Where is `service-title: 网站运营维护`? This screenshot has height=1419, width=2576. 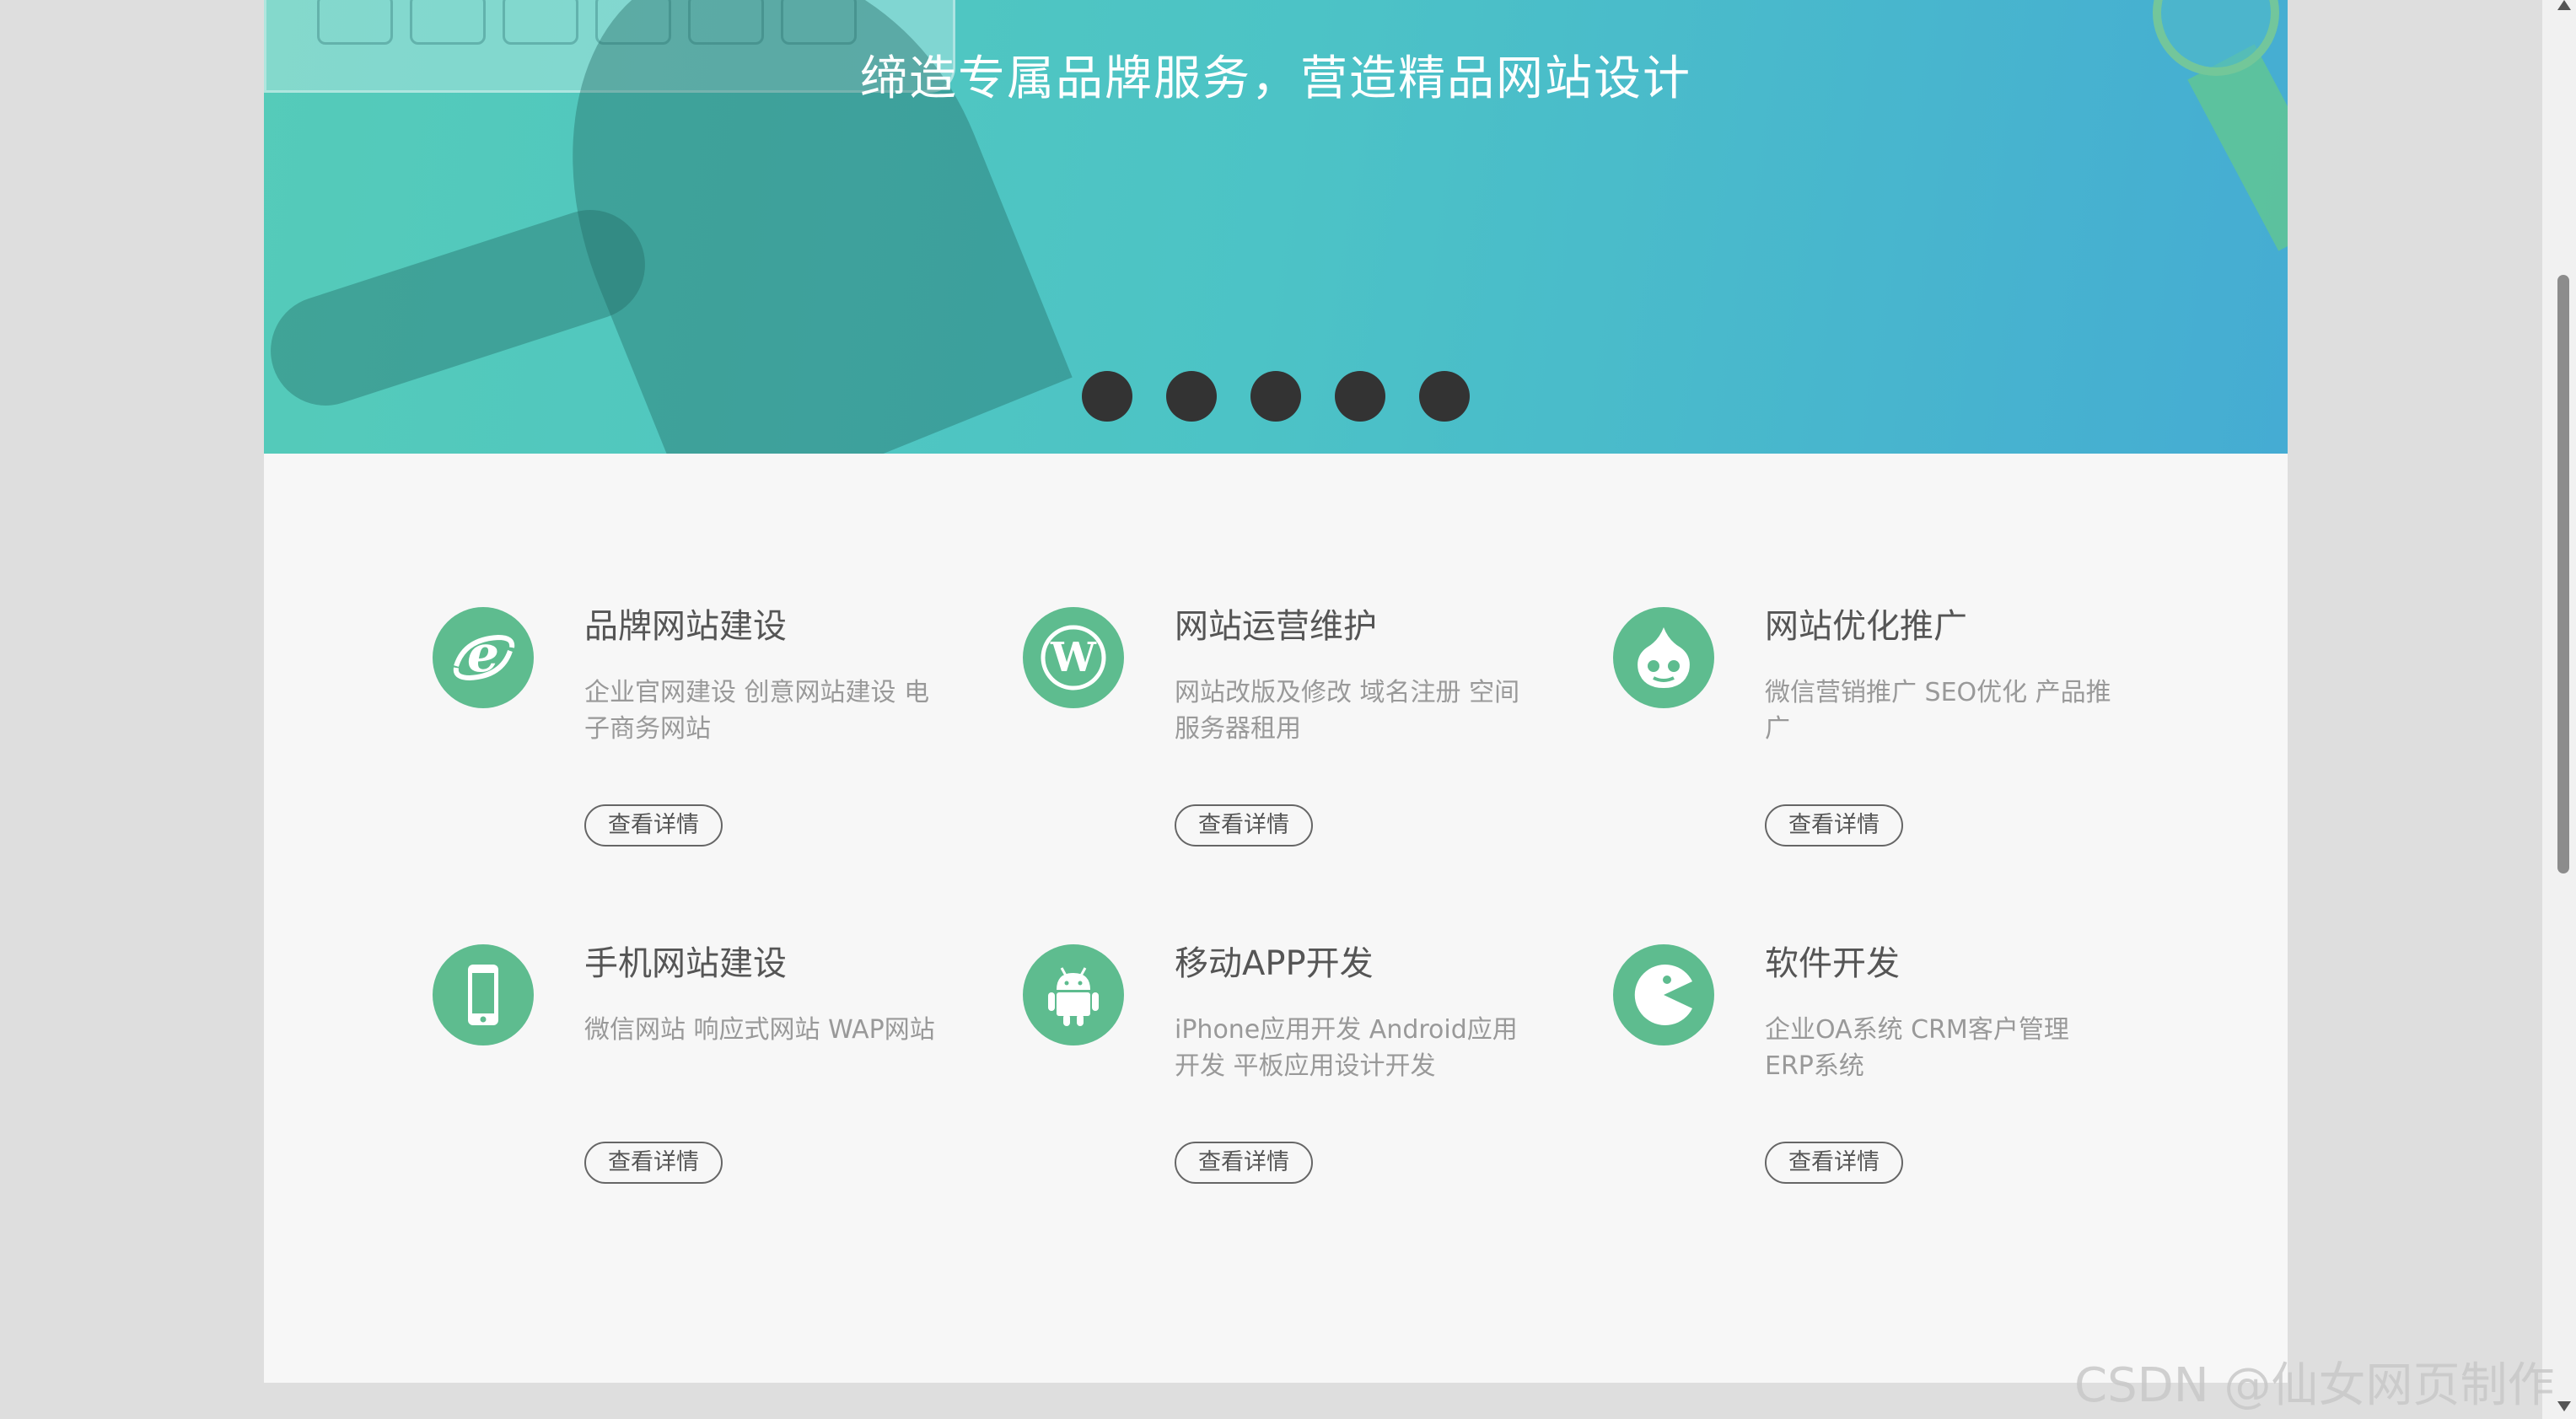 service-title: 网站运营维护 is located at coordinates (1276, 627).